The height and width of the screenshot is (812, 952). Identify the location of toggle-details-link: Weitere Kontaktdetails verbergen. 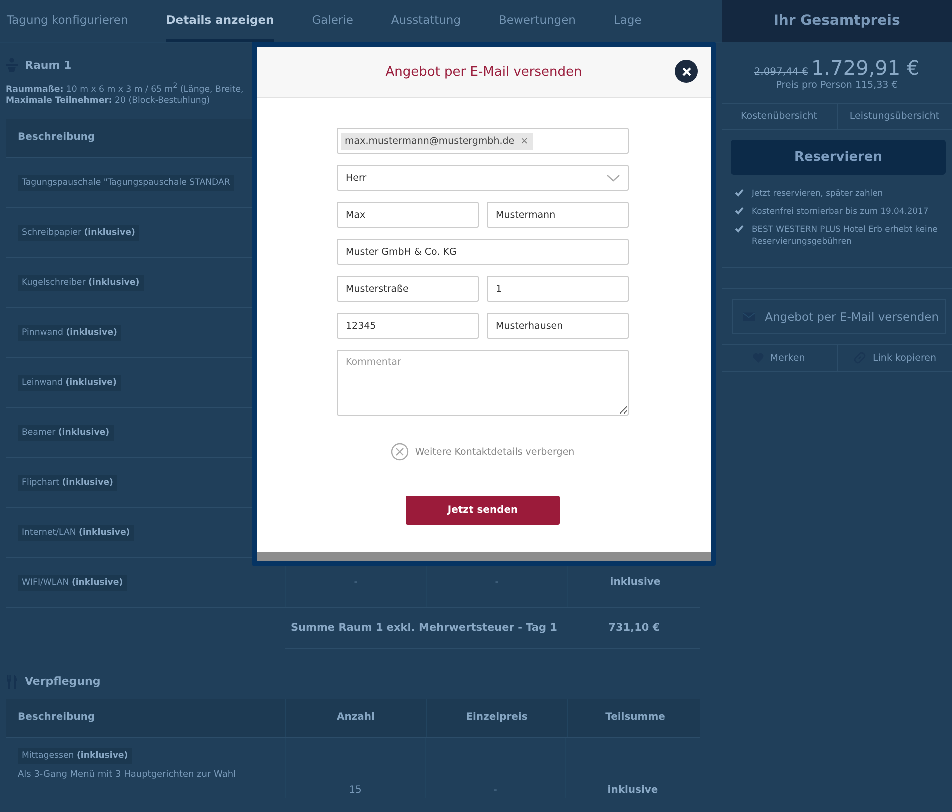
(495, 452).